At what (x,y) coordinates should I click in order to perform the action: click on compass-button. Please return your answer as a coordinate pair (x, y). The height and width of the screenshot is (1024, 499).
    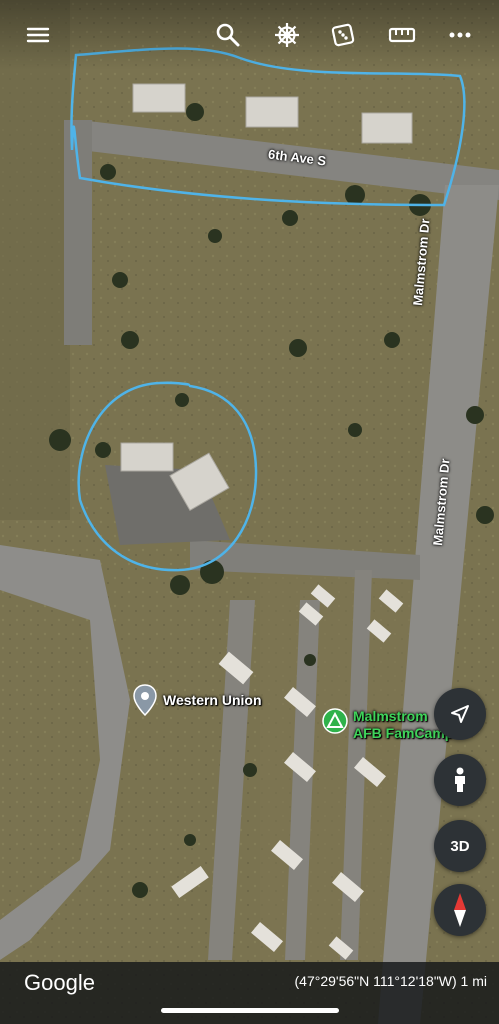
    Looking at the image, I should click on (460, 910).